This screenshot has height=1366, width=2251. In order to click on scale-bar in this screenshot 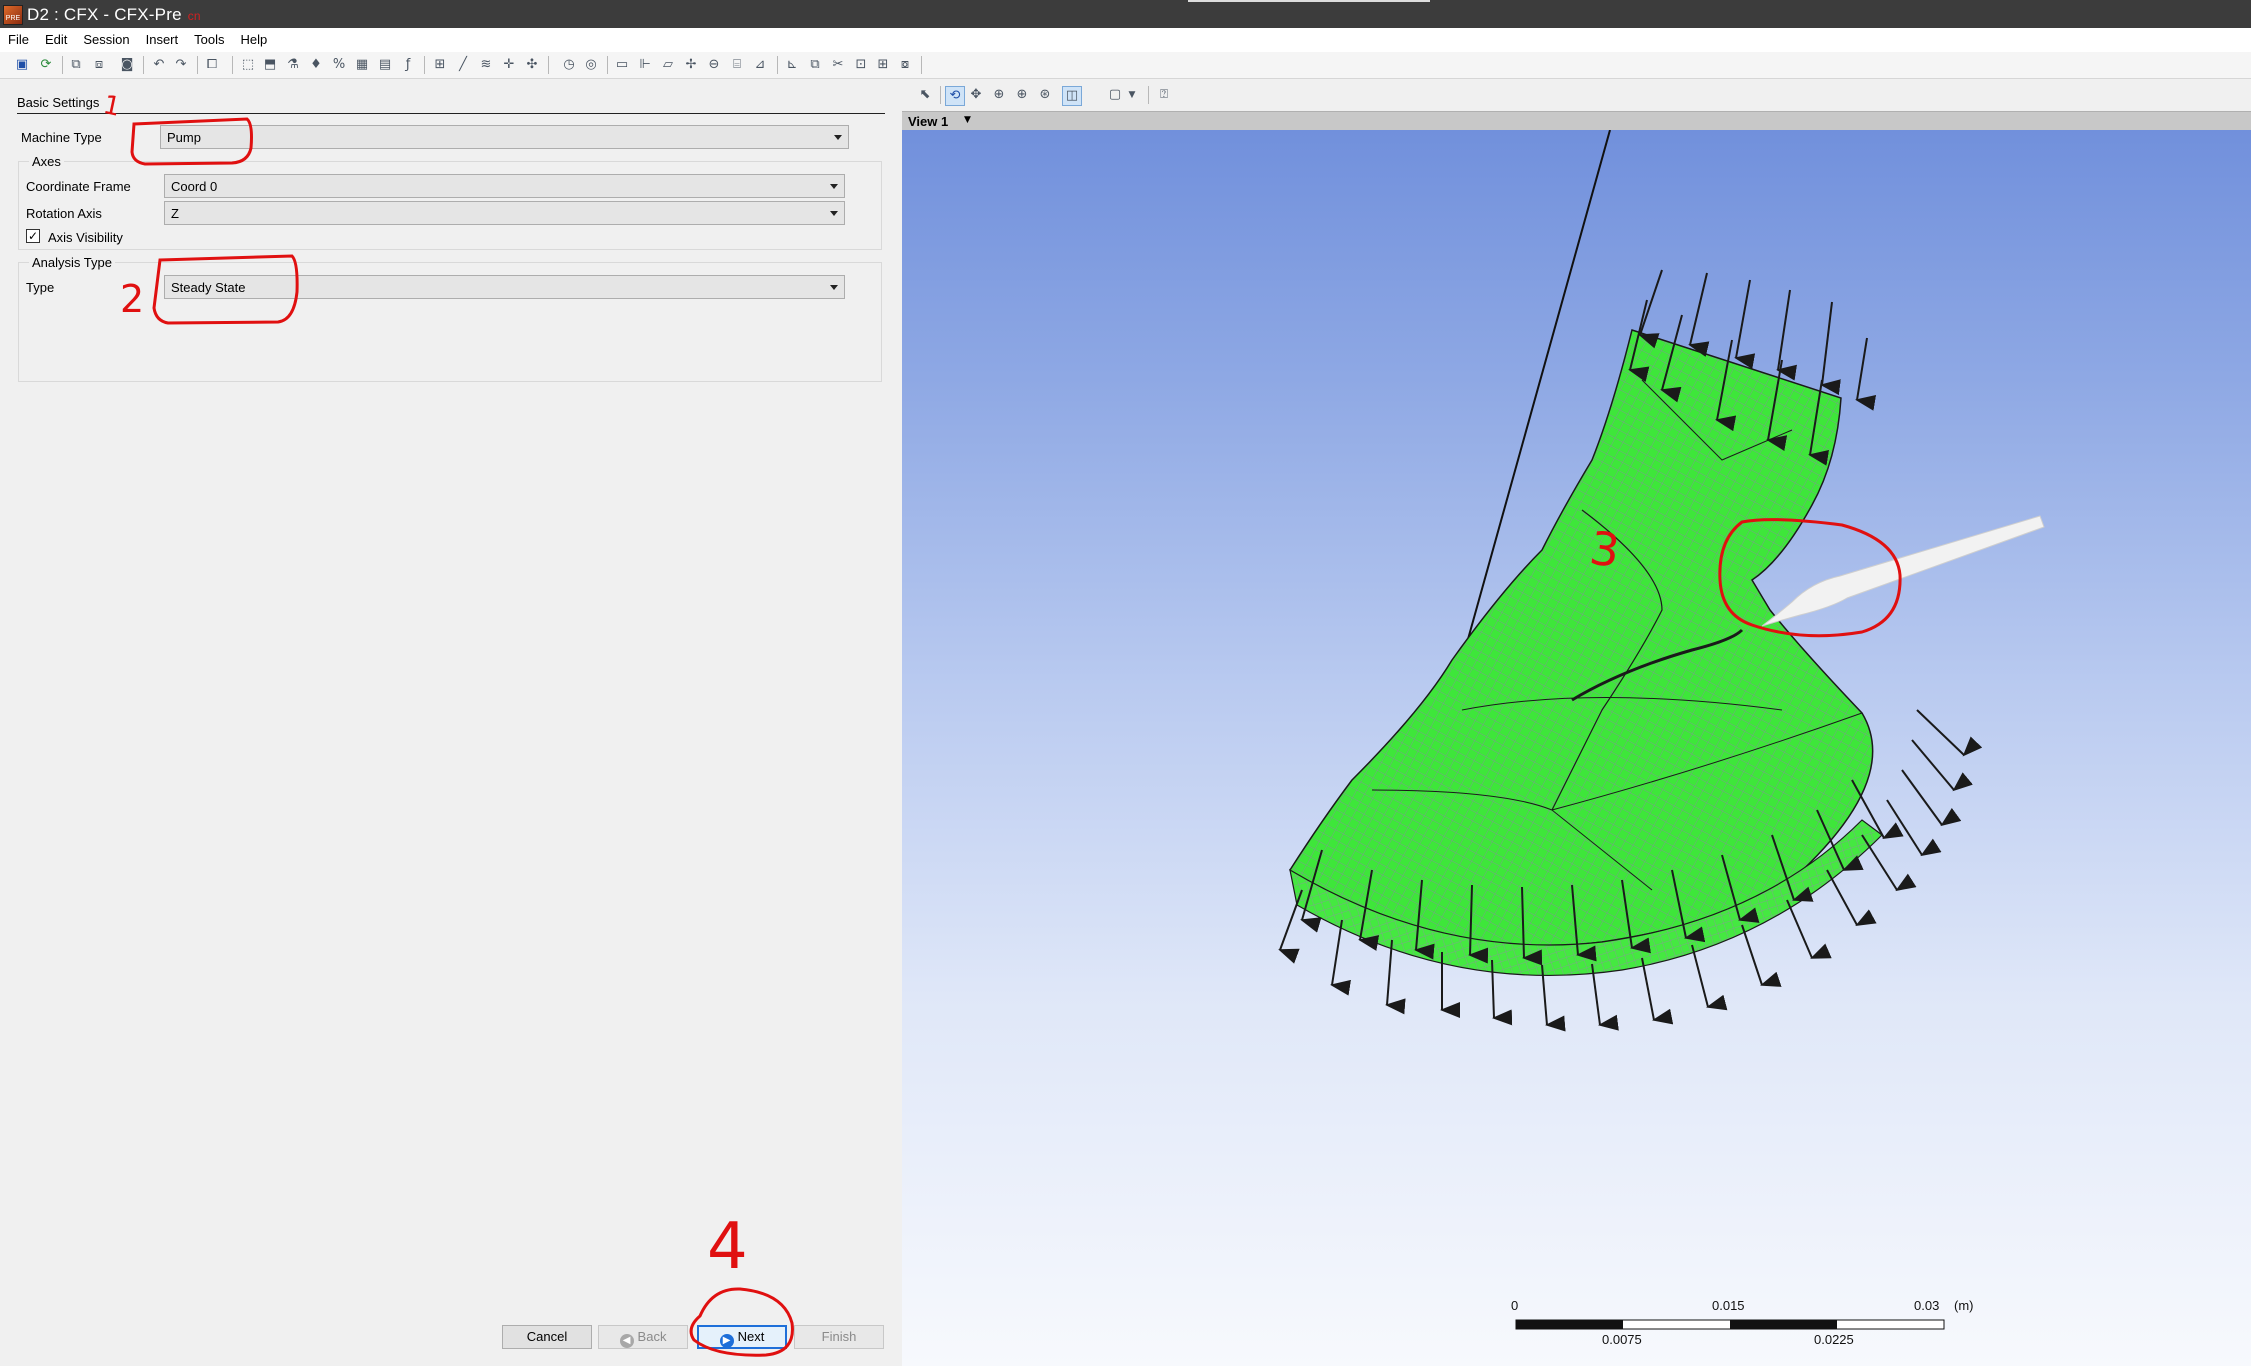, I will do `click(1730, 1324)`.